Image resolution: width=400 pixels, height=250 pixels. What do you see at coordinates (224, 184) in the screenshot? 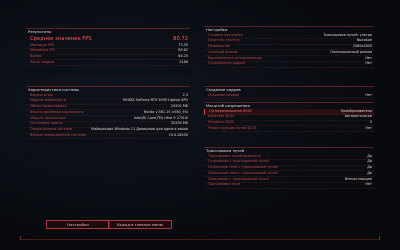
I see `raytracing-setting-label: Трассировка пути` at bounding box center [224, 184].